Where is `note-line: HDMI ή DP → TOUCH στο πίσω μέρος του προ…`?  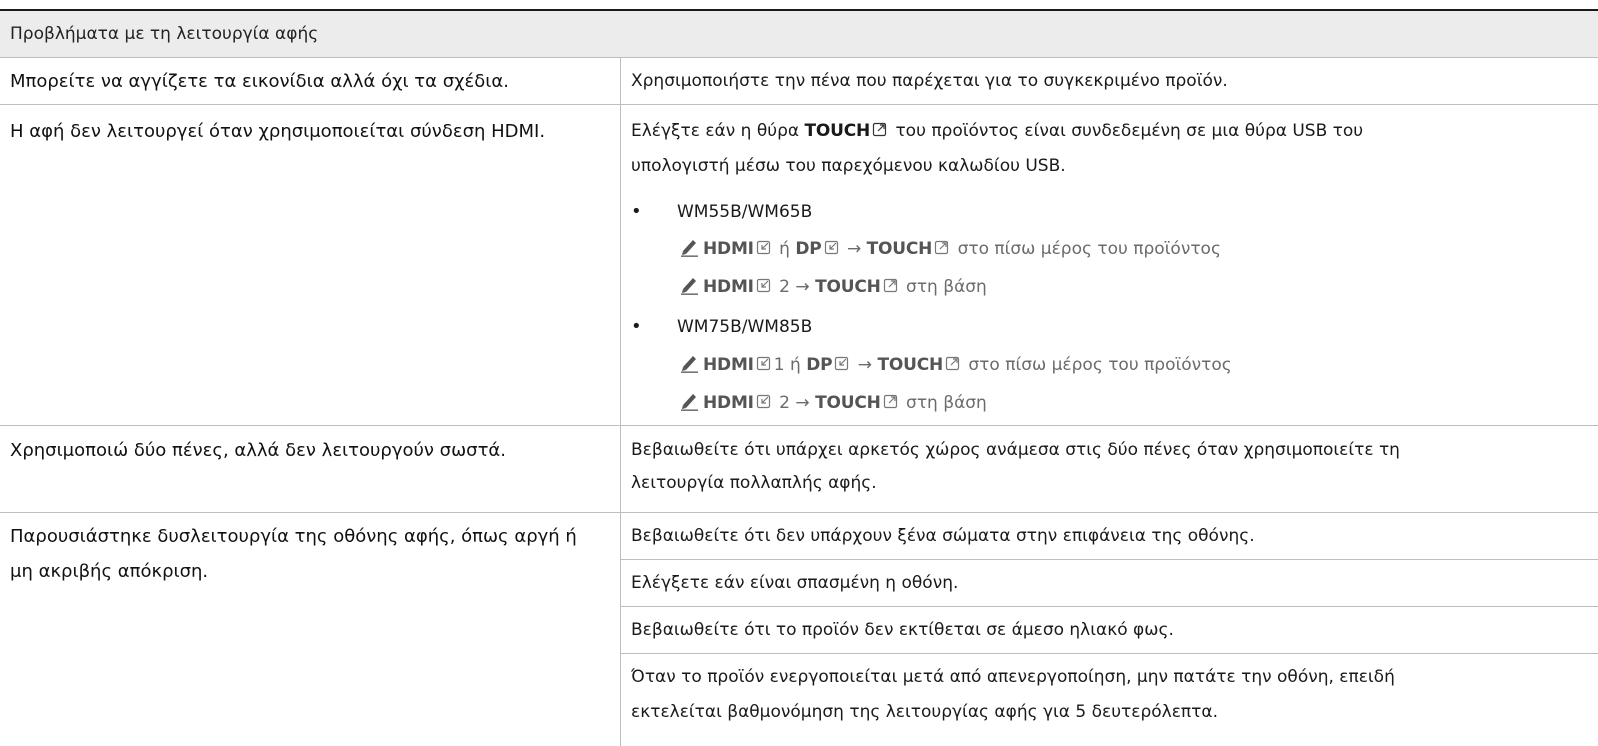
note-line: HDMI ή DP → TOUCH στο πίσω μέρος του προ… is located at coordinates (949, 249).